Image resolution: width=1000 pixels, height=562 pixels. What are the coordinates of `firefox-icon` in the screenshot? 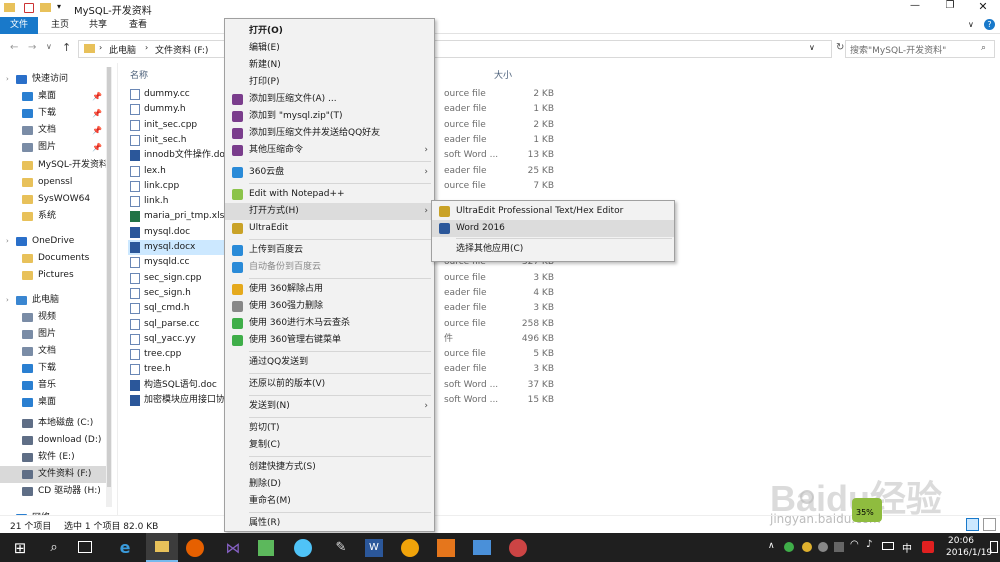 It's located at (195, 548).